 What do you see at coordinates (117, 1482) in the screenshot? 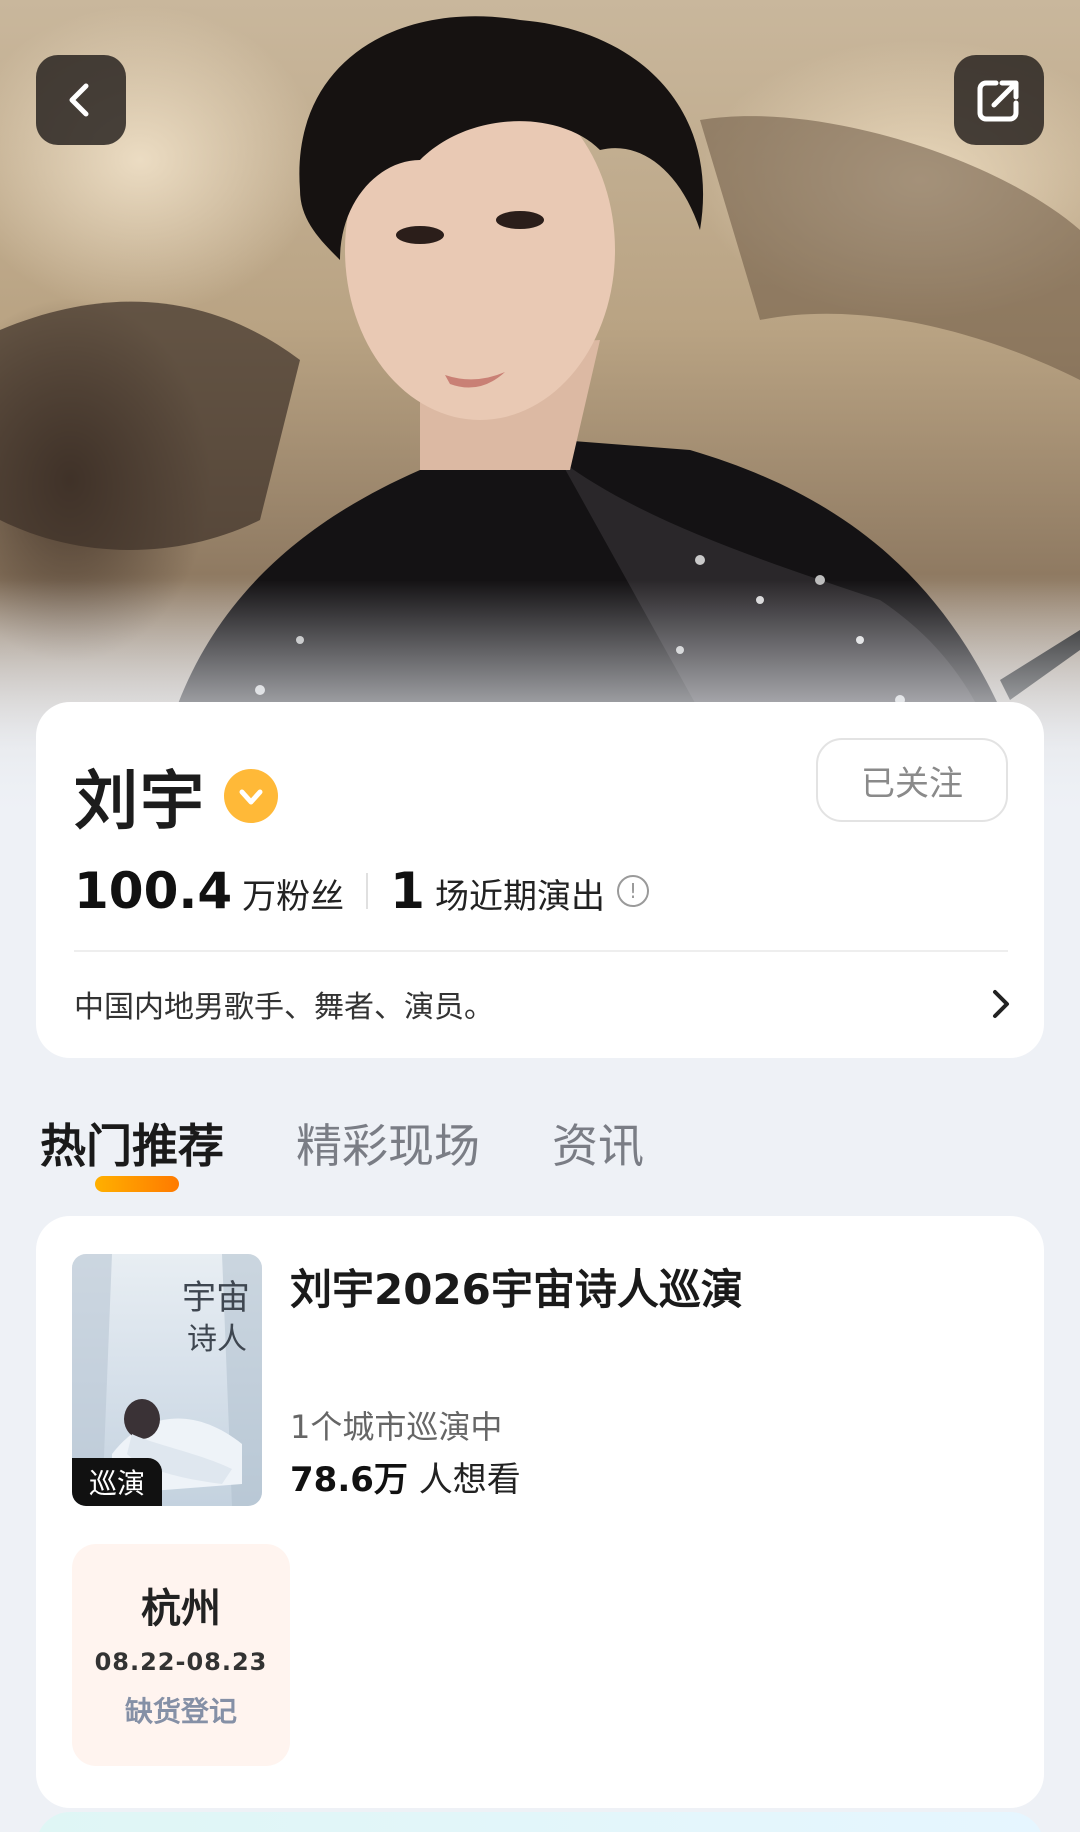
I see `tour-tag: 巡演` at bounding box center [117, 1482].